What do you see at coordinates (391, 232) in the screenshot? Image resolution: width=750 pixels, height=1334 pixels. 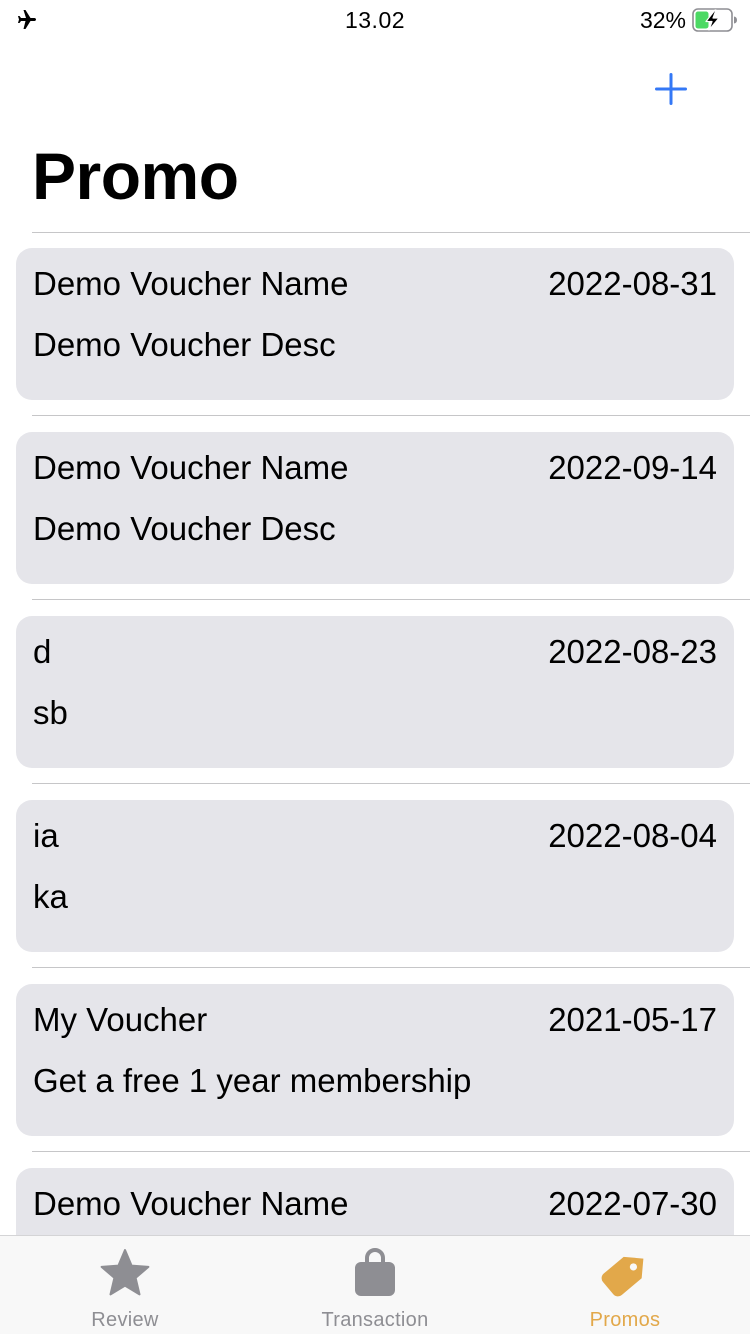 I see `title-divider` at bounding box center [391, 232].